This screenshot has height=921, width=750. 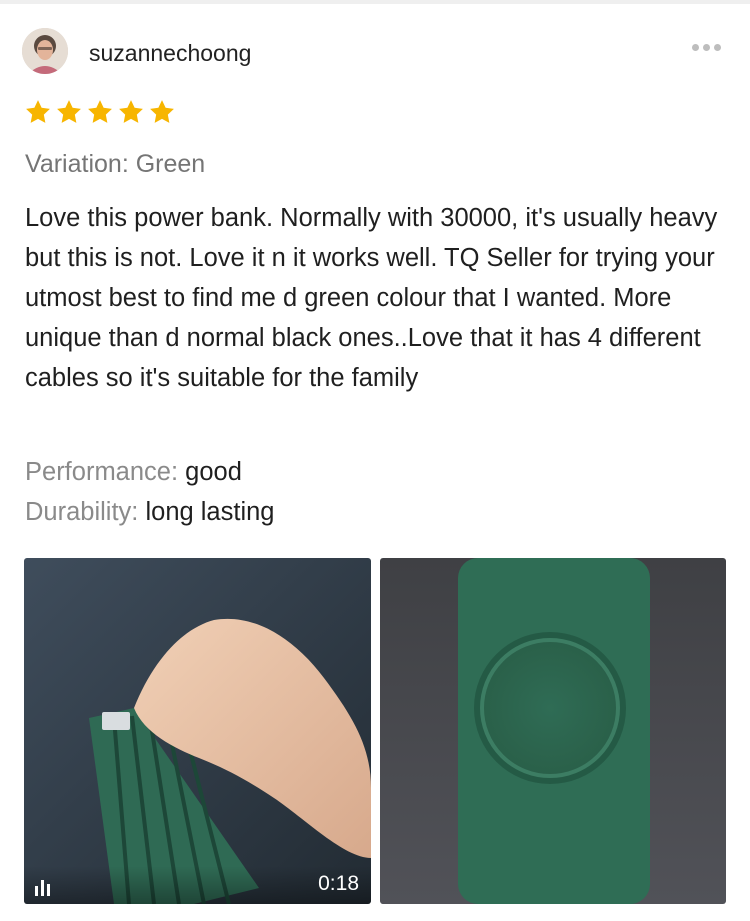 What do you see at coordinates (210, 512) in the screenshot?
I see `attribute-value: long lasting` at bounding box center [210, 512].